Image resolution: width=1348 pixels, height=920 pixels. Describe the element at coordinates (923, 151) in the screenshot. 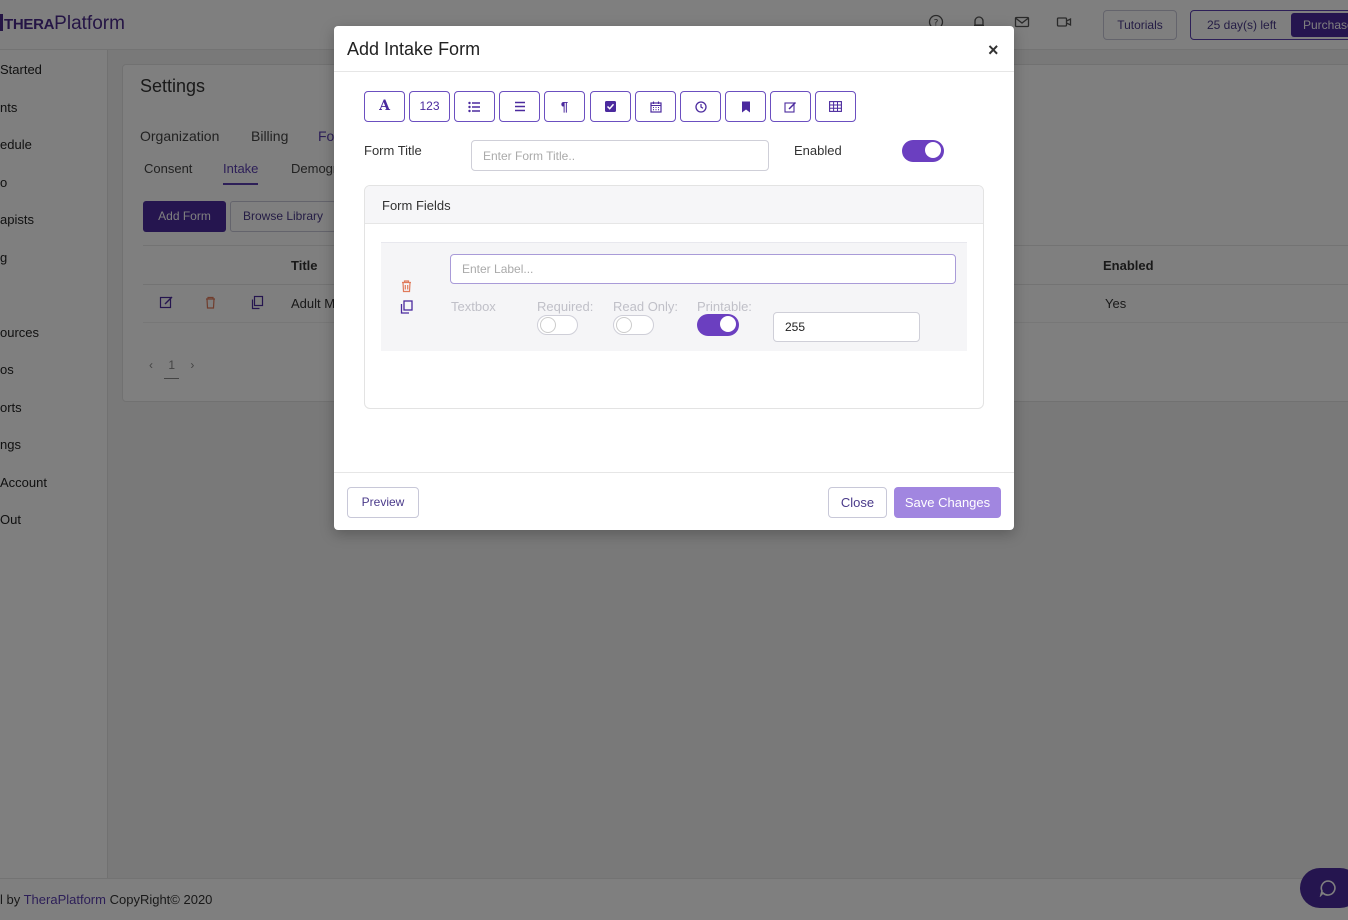

I see `enabled-toggle` at that location.